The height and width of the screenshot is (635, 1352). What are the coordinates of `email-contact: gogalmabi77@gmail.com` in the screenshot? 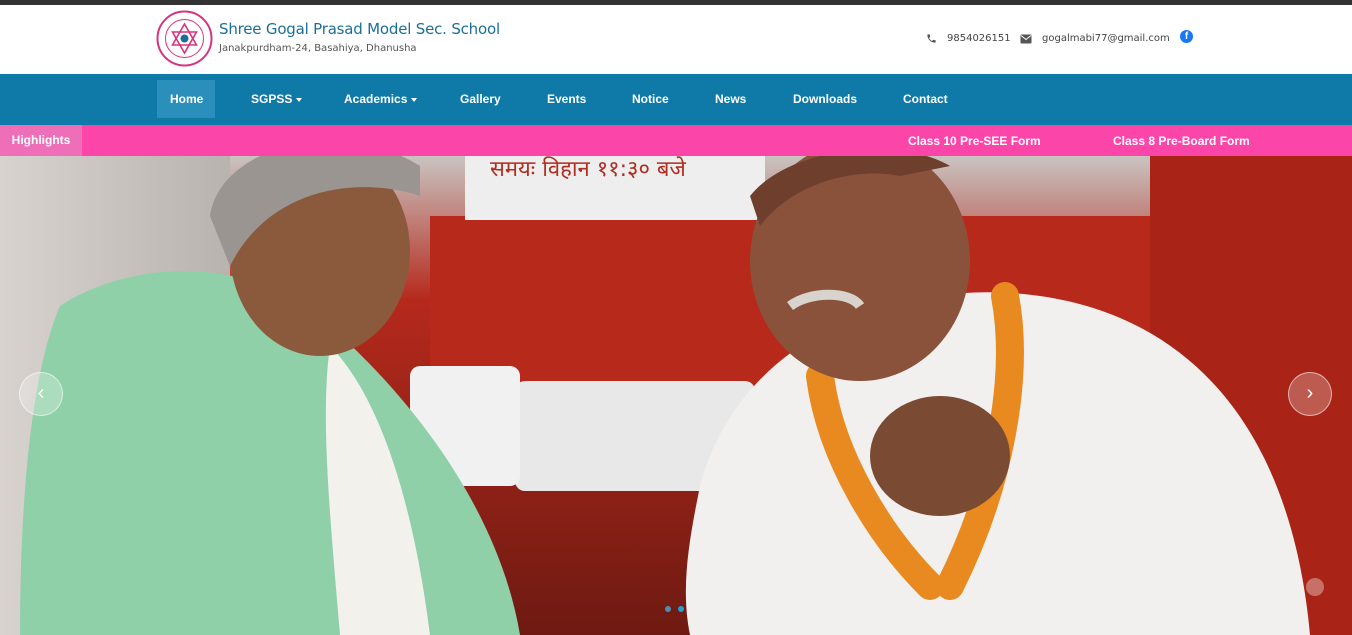 It's located at (1095, 38).